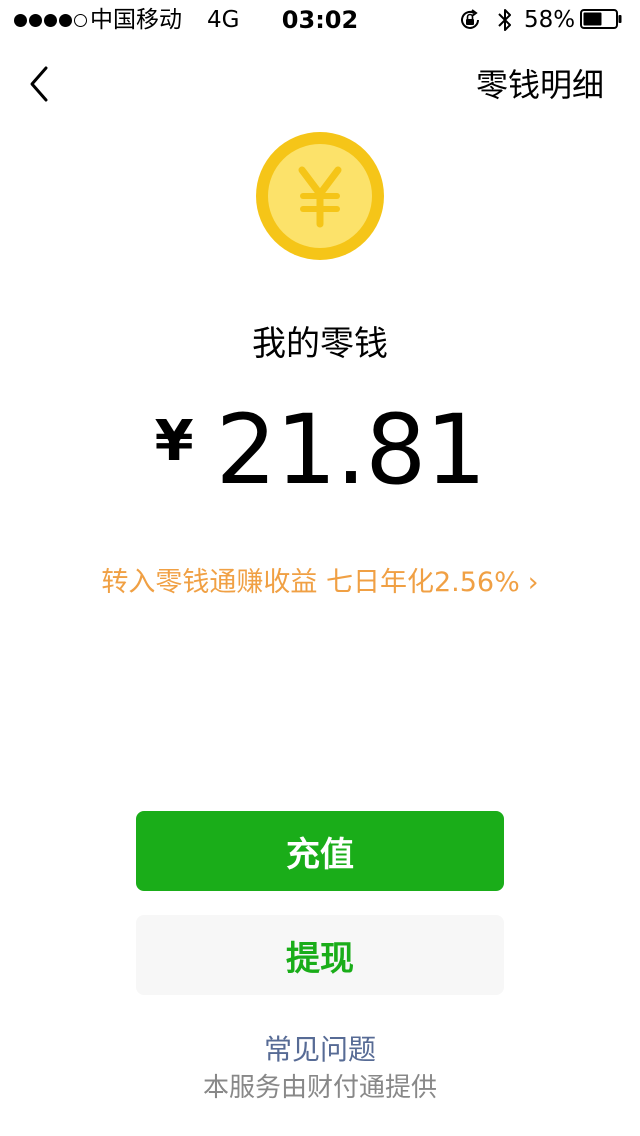 The image size is (640, 1136). What do you see at coordinates (320, 955) in the screenshot?
I see `withdraw-button: 提现` at bounding box center [320, 955].